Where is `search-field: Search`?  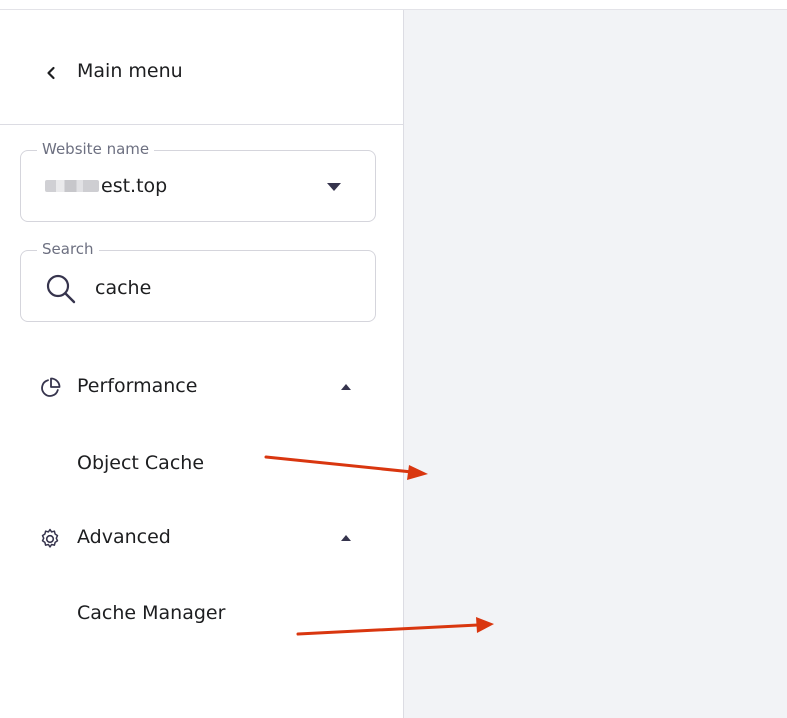
search-field: Search is located at coordinates (198, 281).